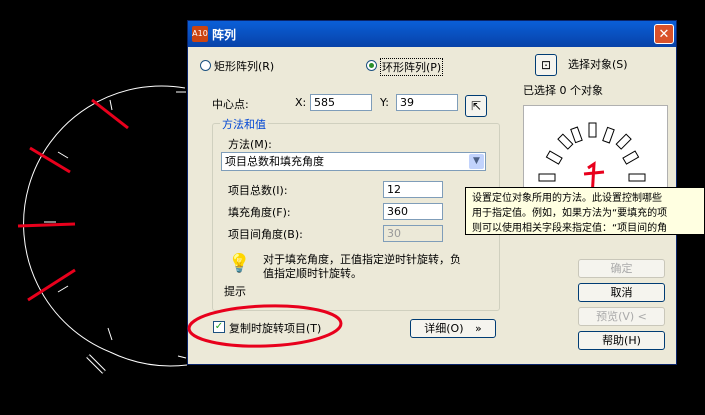 The height and width of the screenshot is (415, 705). I want to click on rect-array-label: 矩形阵列(R), so click(244, 66).